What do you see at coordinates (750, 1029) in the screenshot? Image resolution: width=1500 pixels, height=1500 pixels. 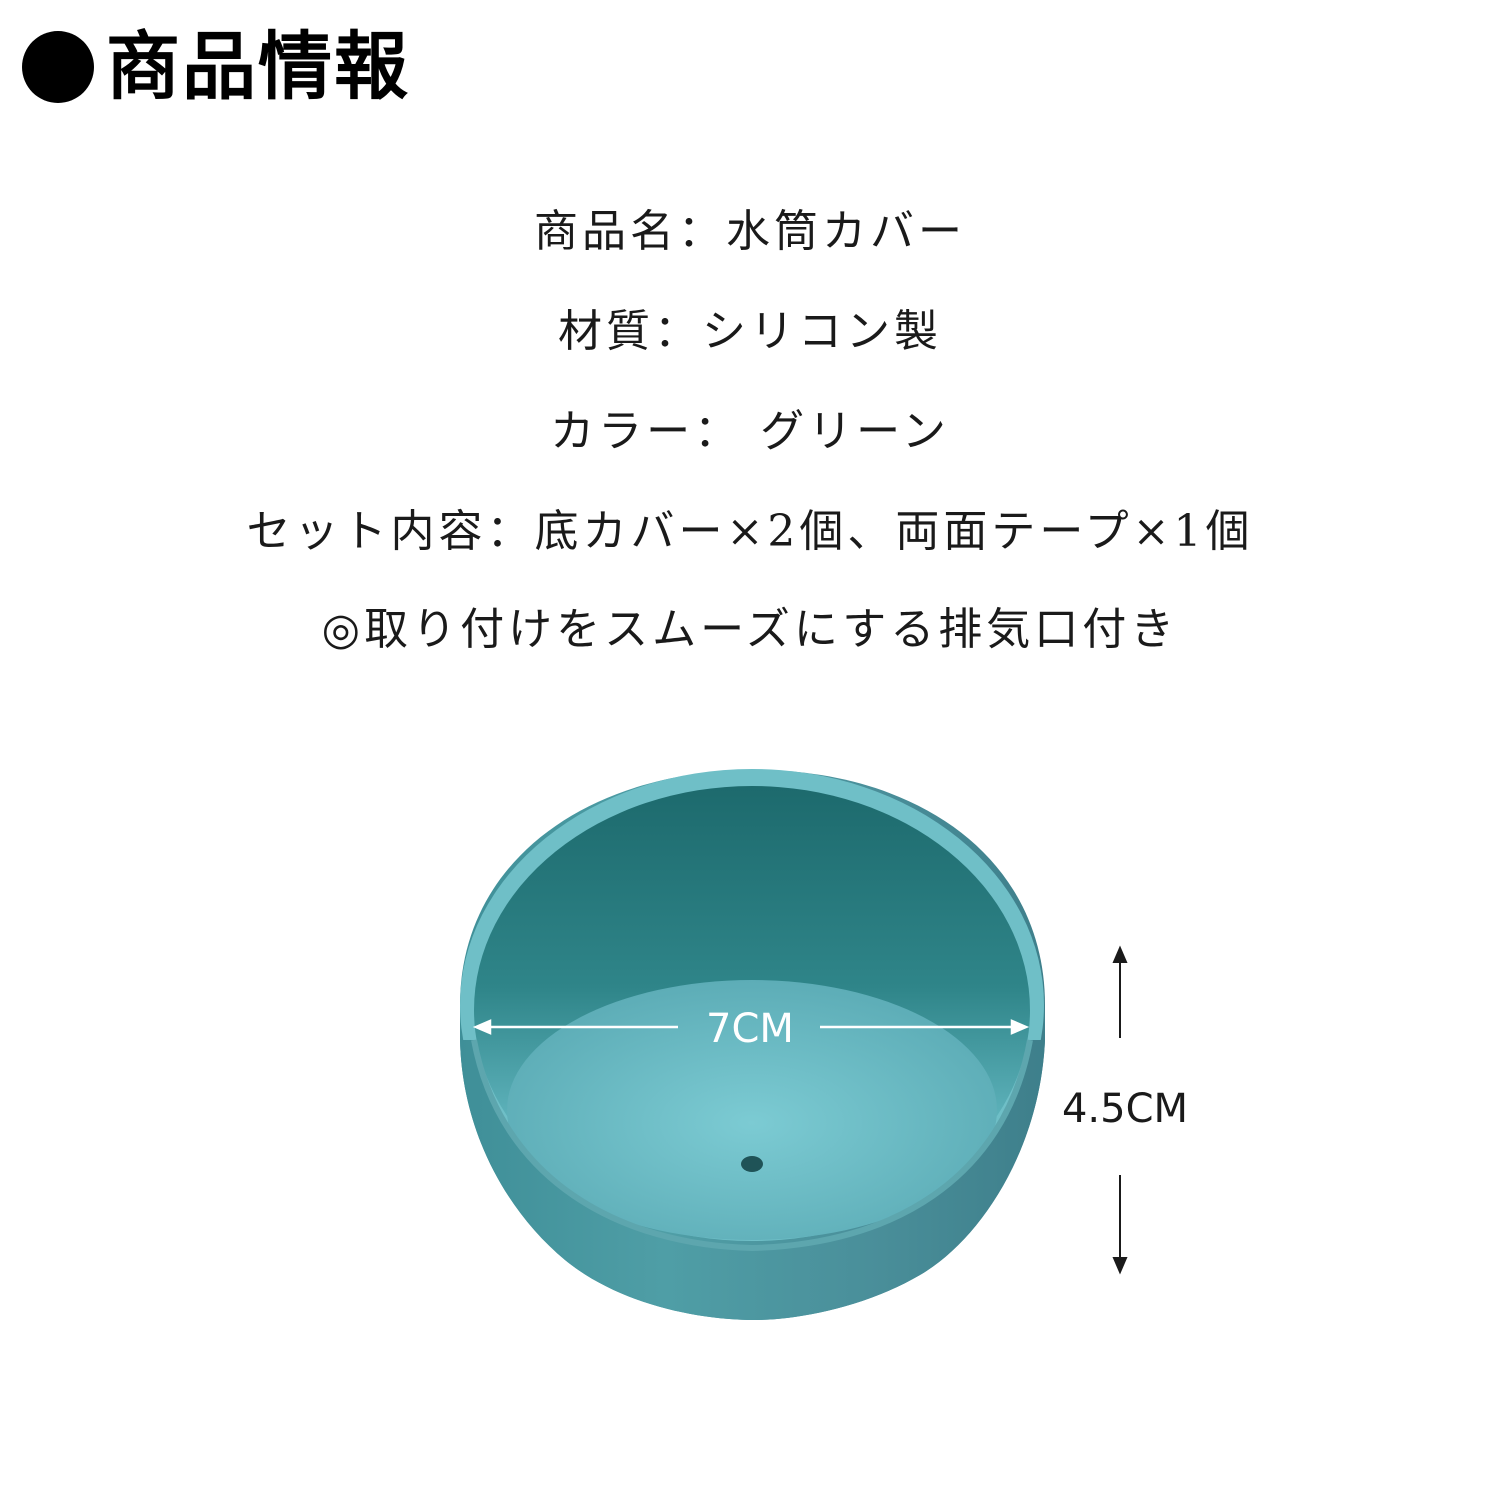 I see `width-label: 7CM` at bounding box center [750, 1029].